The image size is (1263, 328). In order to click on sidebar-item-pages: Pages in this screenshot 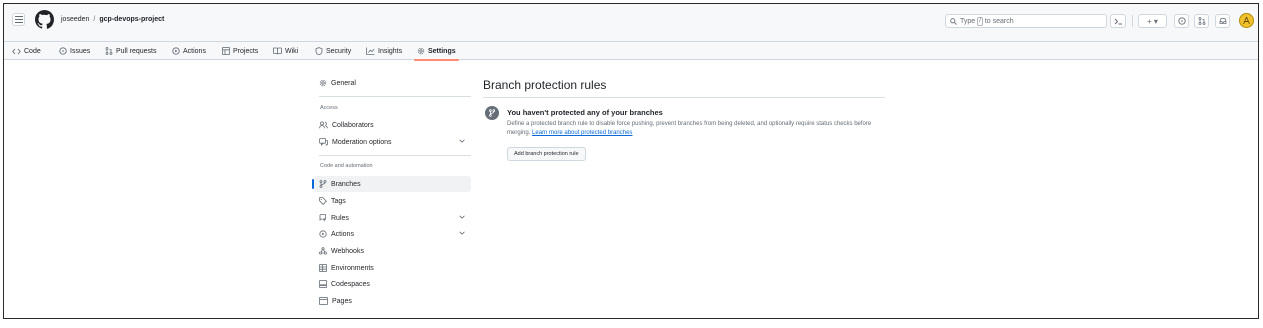, I will do `click(392, 301)`.